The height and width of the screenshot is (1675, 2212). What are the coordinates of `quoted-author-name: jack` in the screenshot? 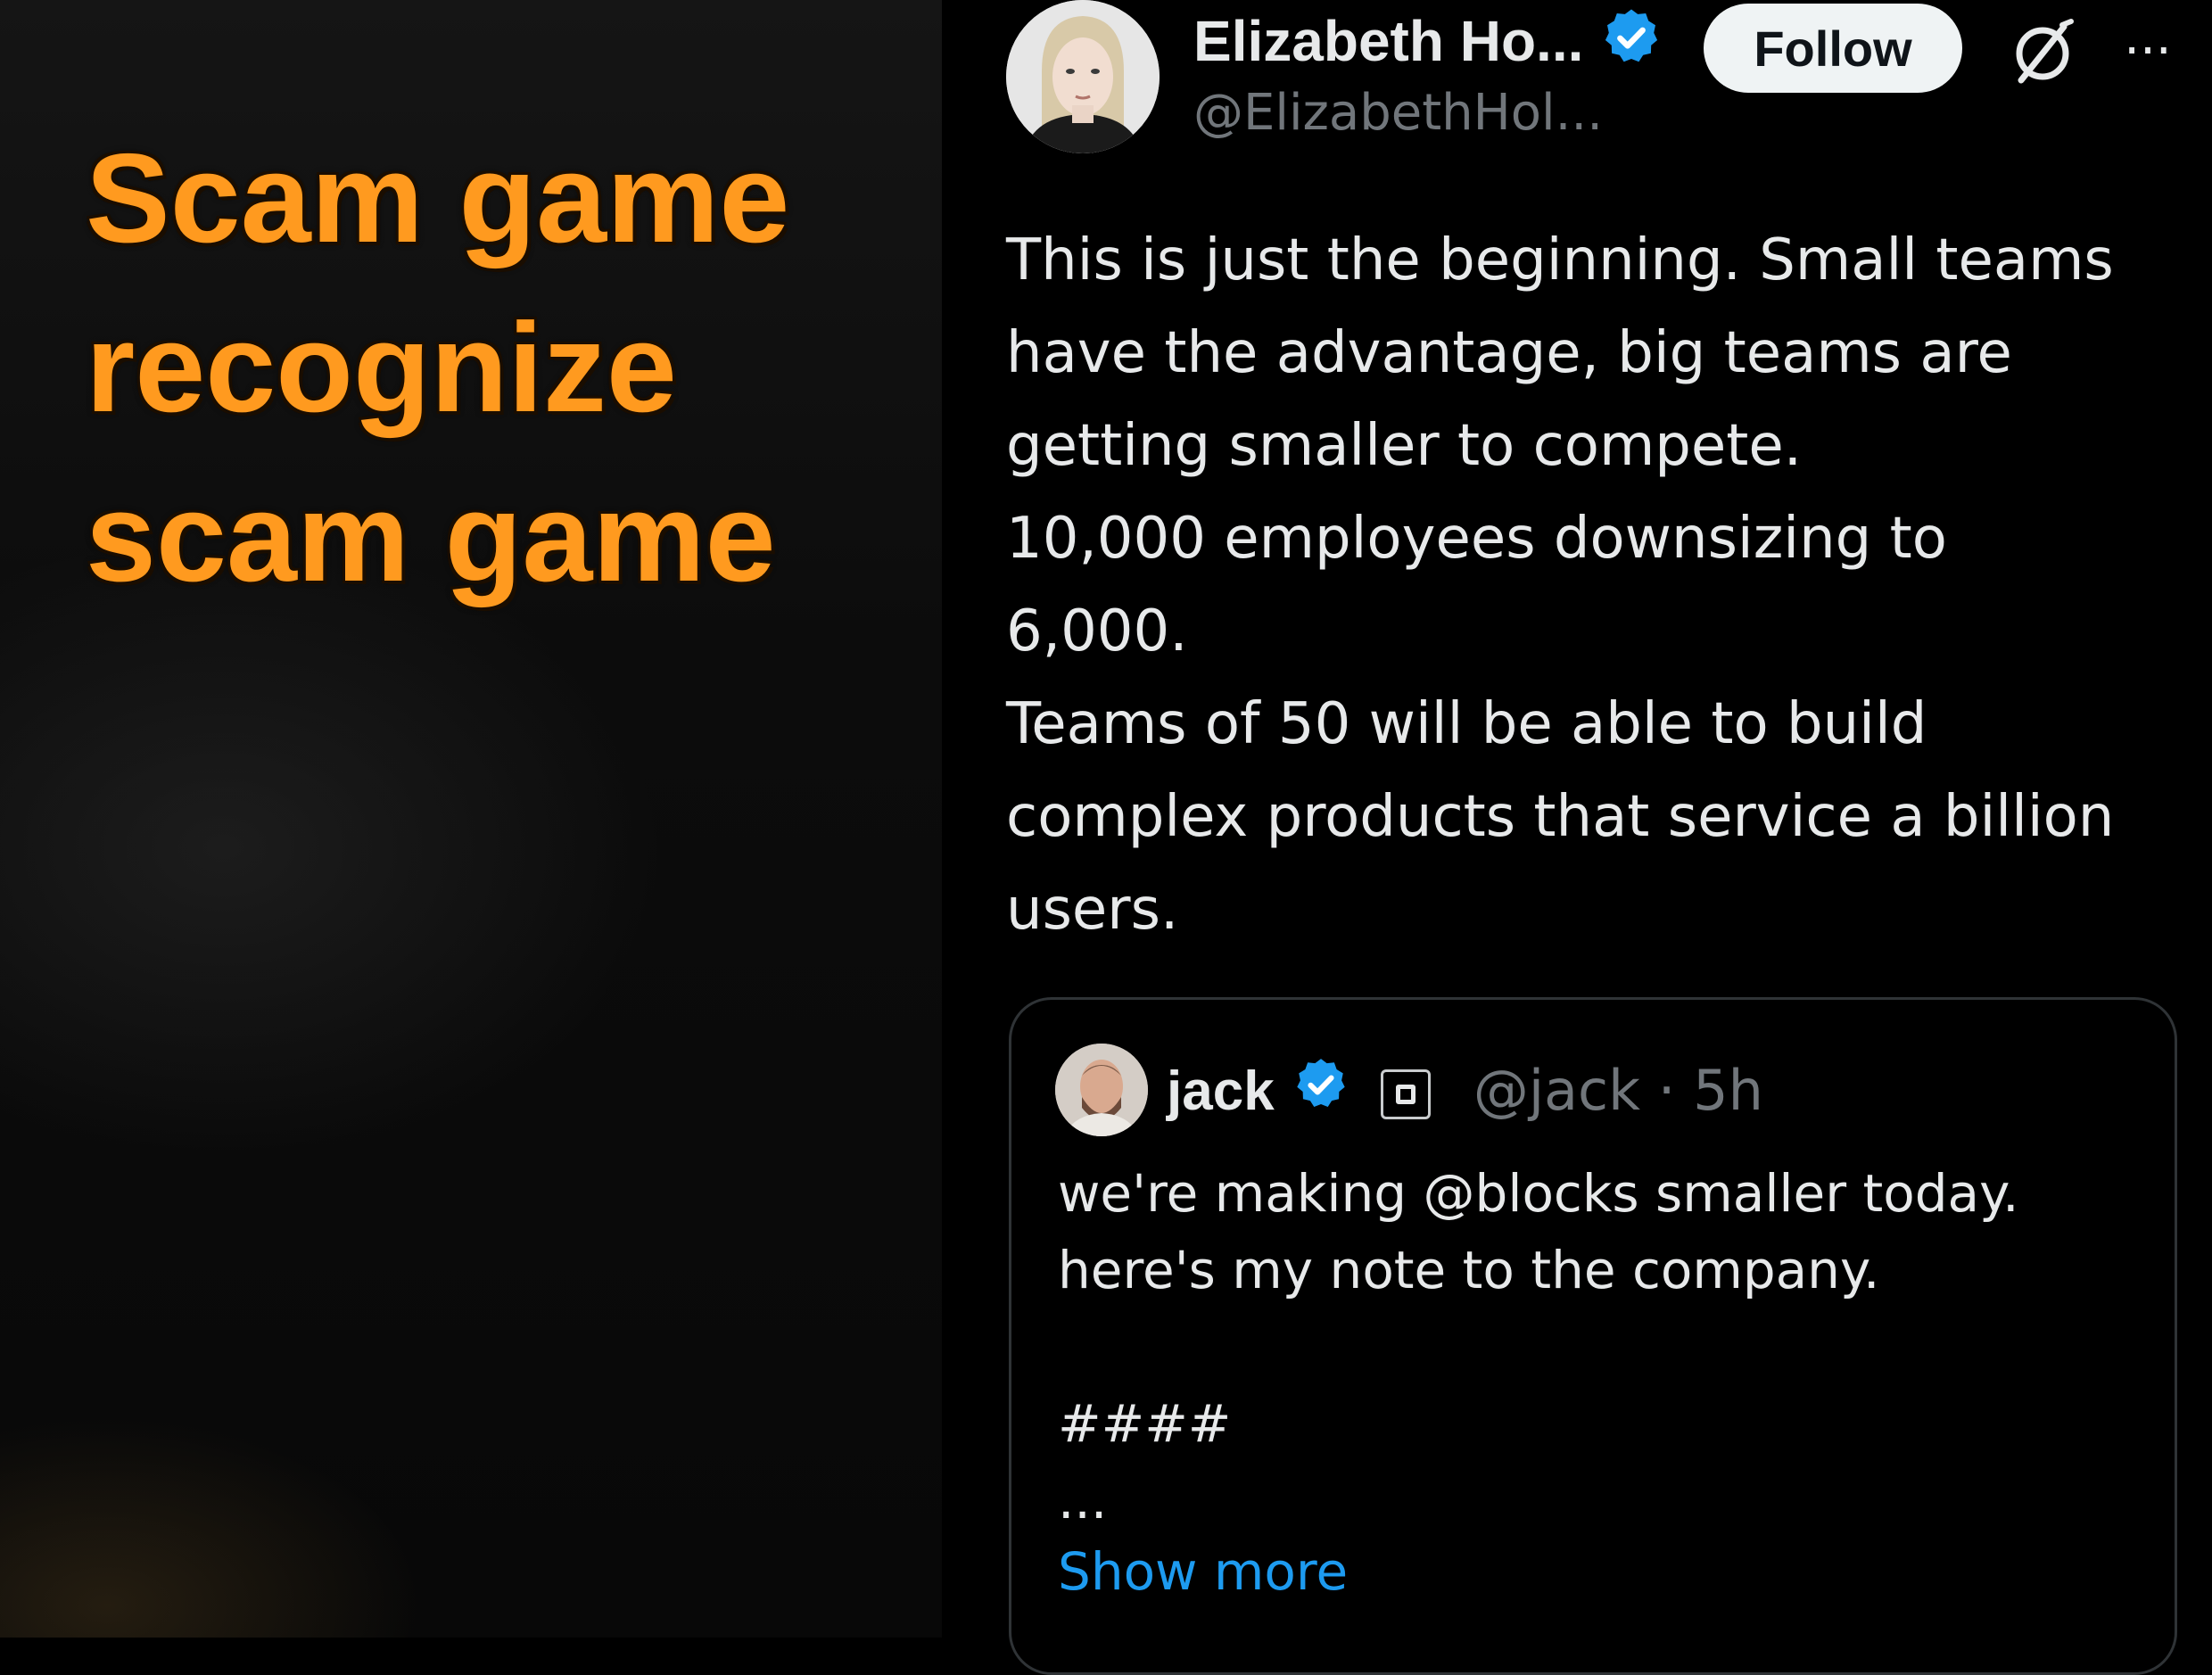 It's located at (1221, 1091).